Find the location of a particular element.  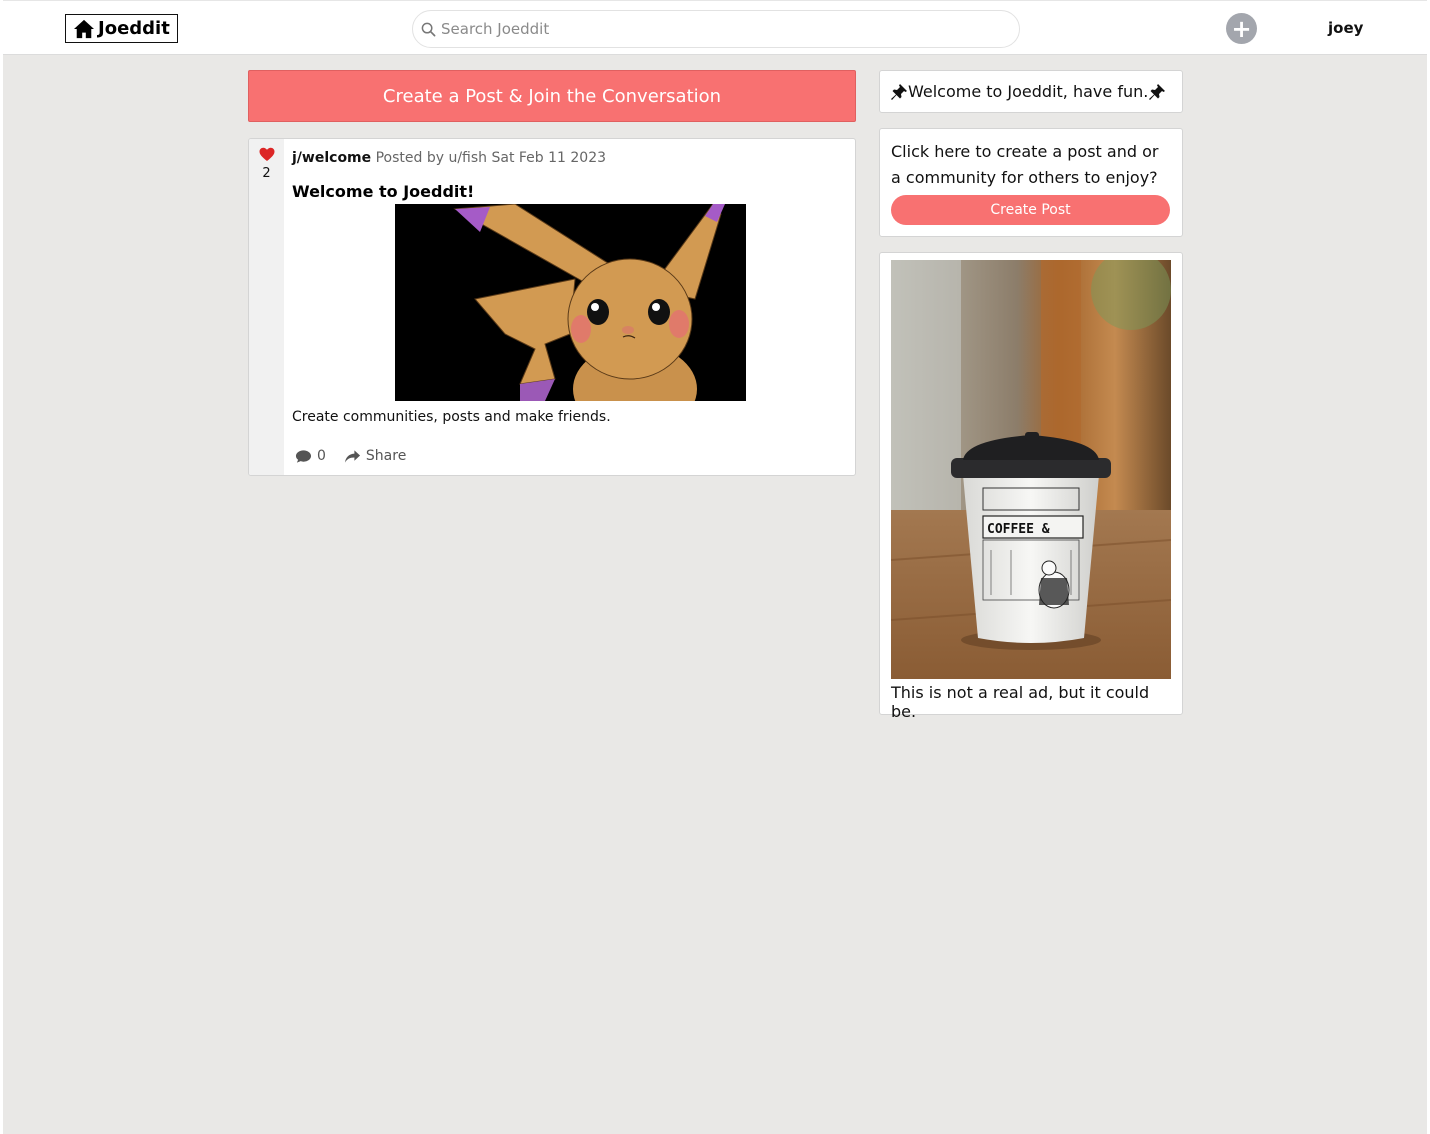

create-post-button: Create Post is located at coordinates (1030, 210).